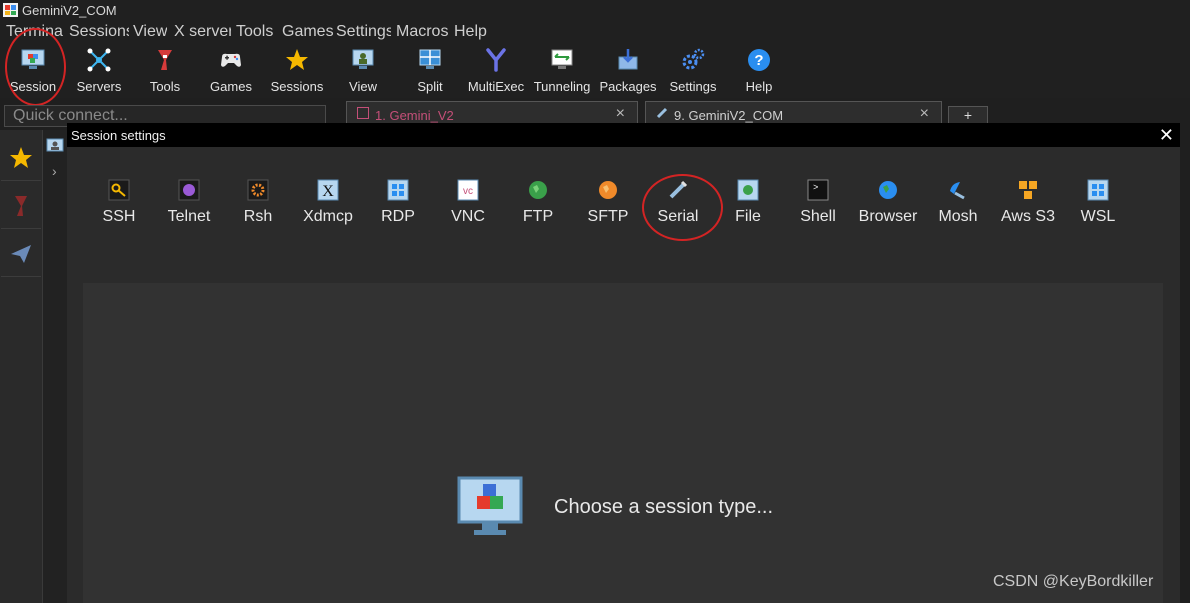  I want to click on menu-help: Help, so click(470, 32).